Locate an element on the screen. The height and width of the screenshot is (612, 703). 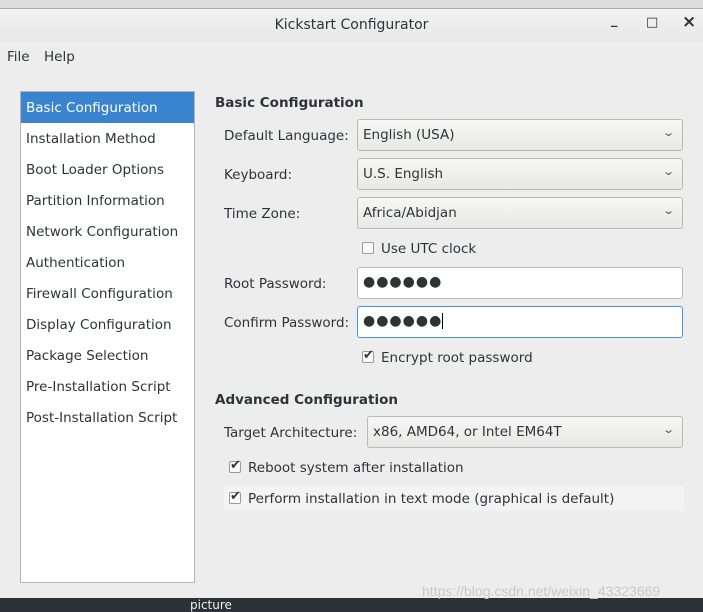
reboot-label: Reboot system after installation is located at coordinates (356, 468).